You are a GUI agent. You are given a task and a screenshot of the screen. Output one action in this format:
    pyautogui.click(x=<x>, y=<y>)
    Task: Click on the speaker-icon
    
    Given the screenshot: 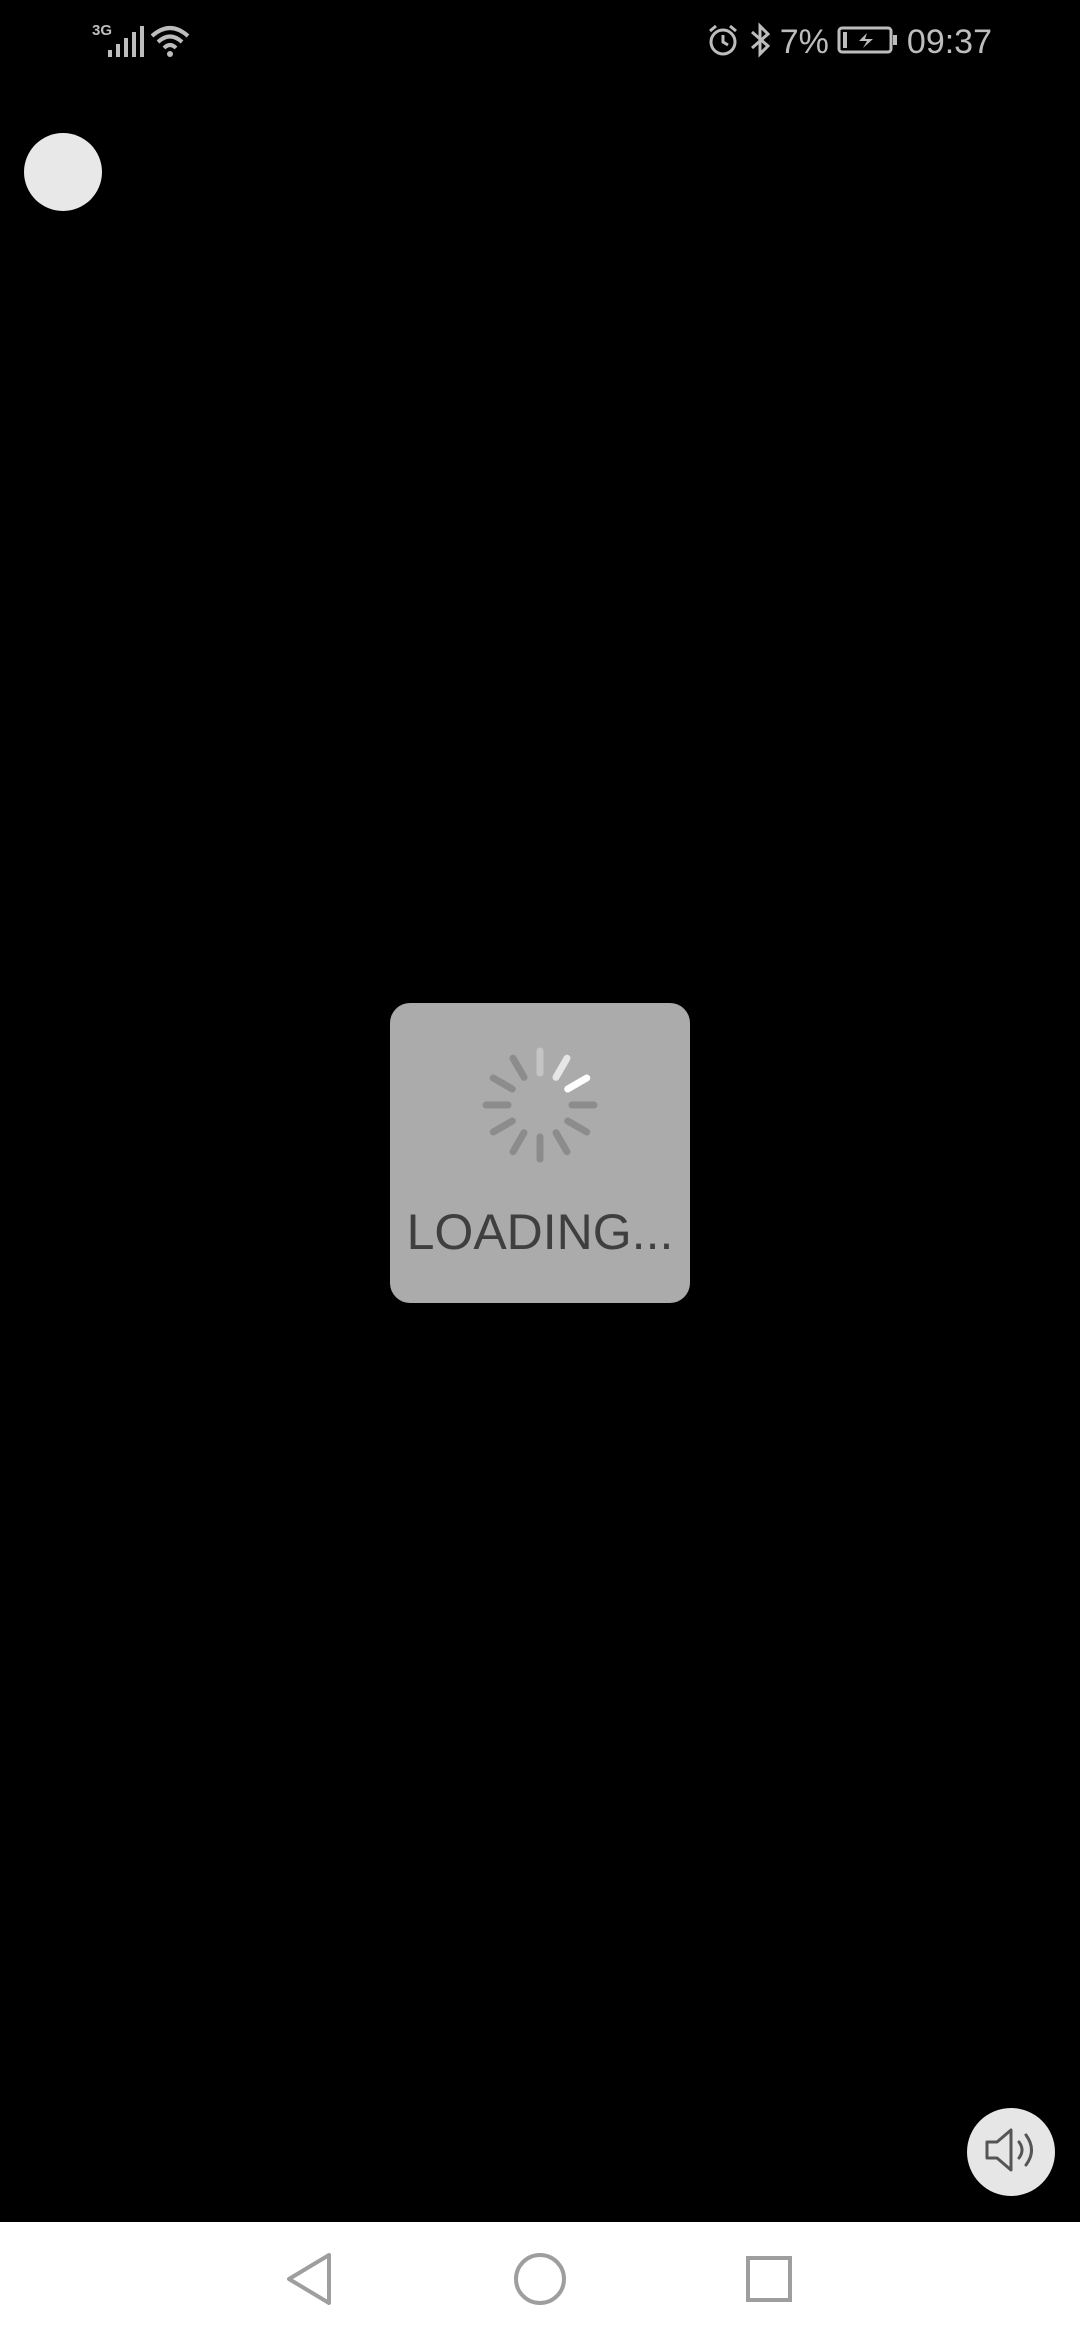 What is the action you would take?
    pyautogui.click(x=1011, y=2152)
    